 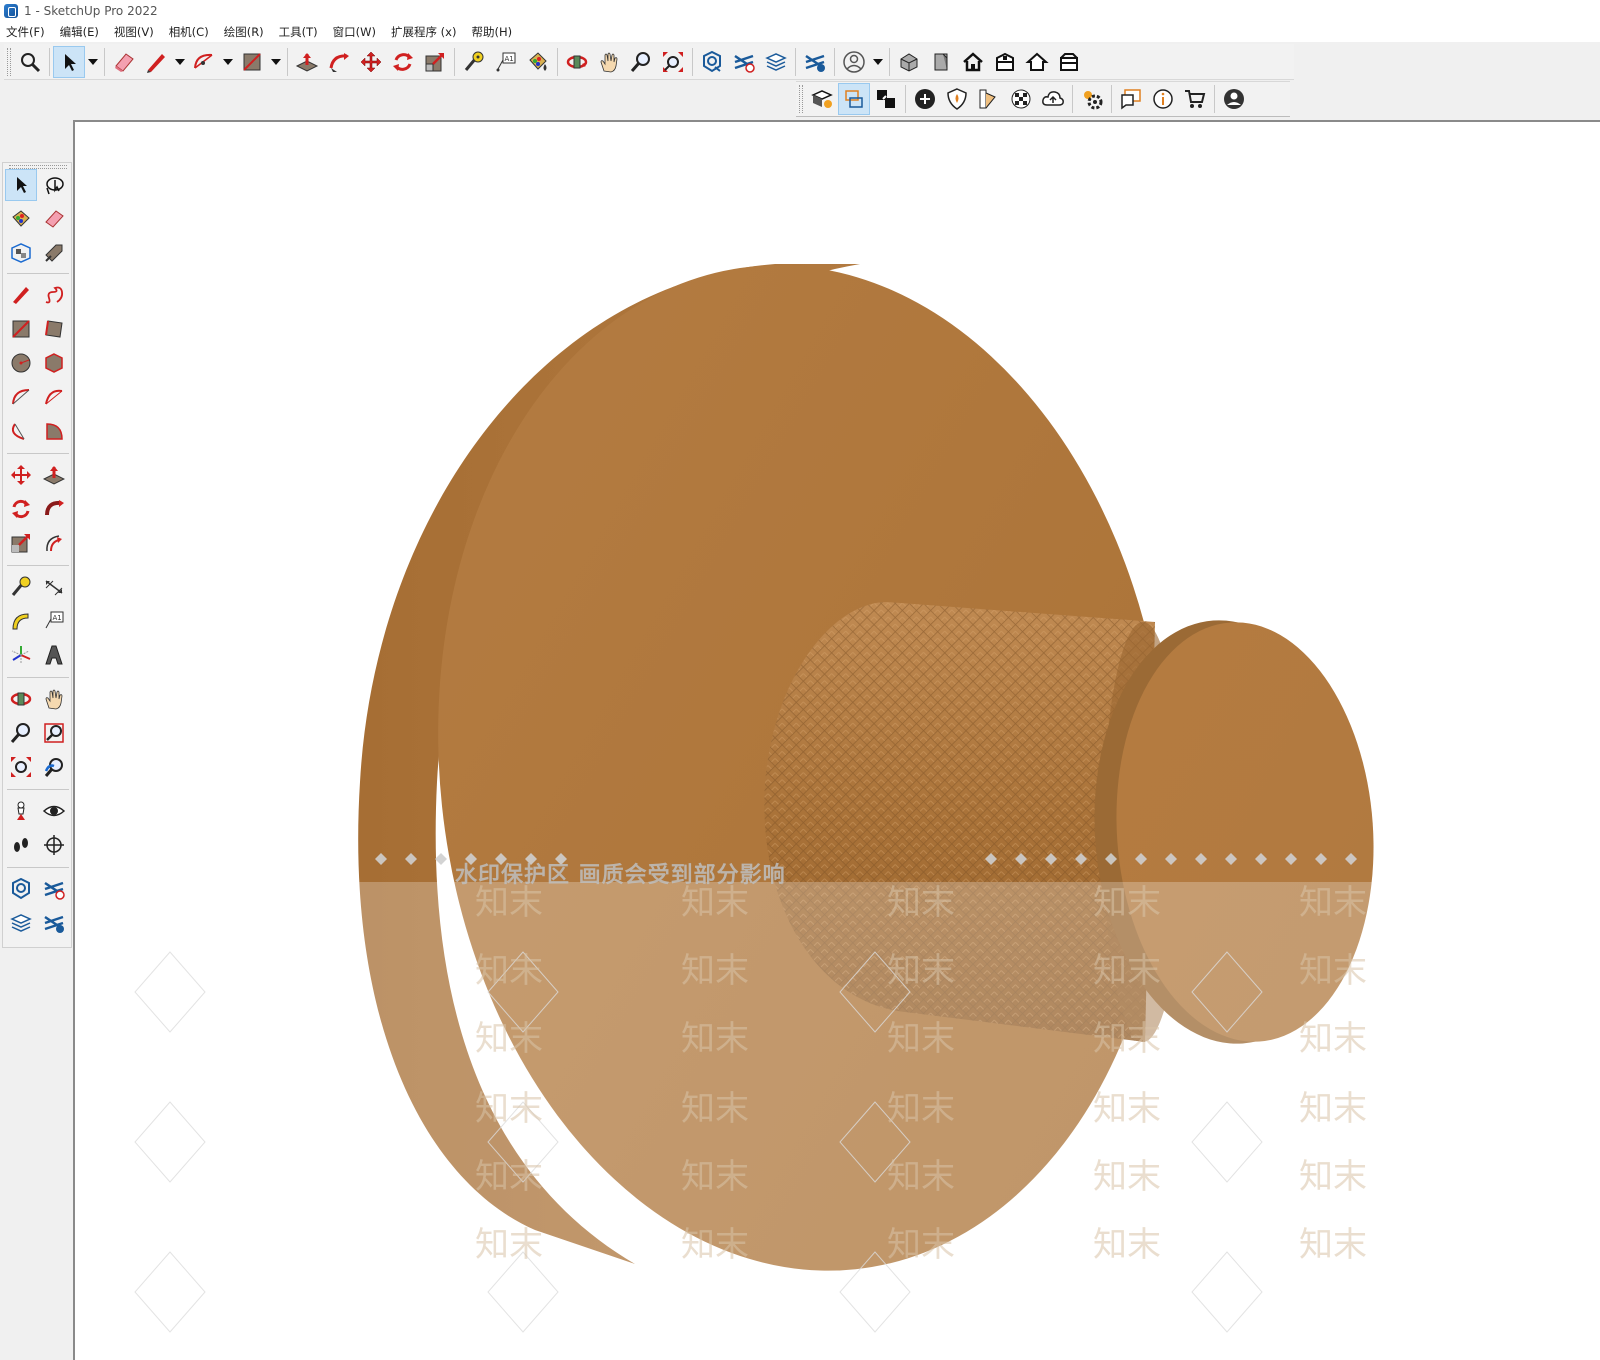 I want to click on dimension-icon, so click(x=54, y=587).